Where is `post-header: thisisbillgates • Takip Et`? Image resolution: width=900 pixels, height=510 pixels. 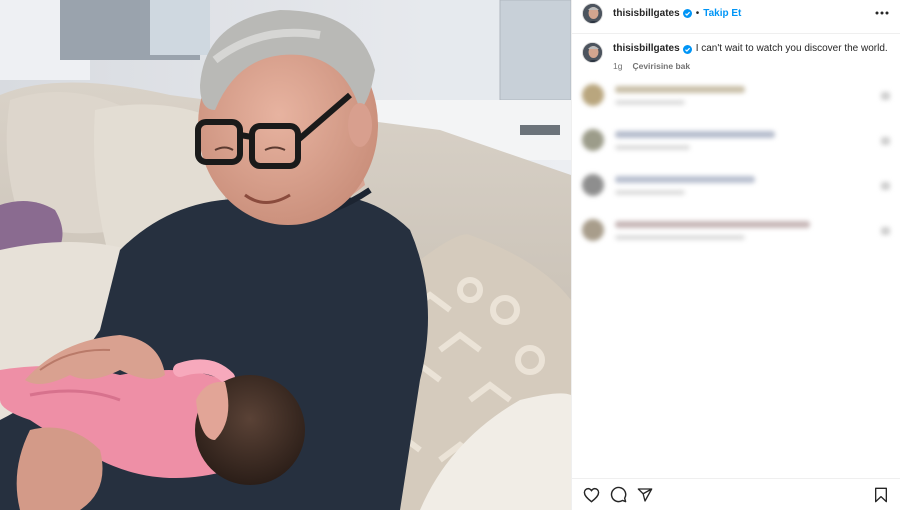
post-header: thisisbillgates • Takip Et is located at coordinates (736, 13).